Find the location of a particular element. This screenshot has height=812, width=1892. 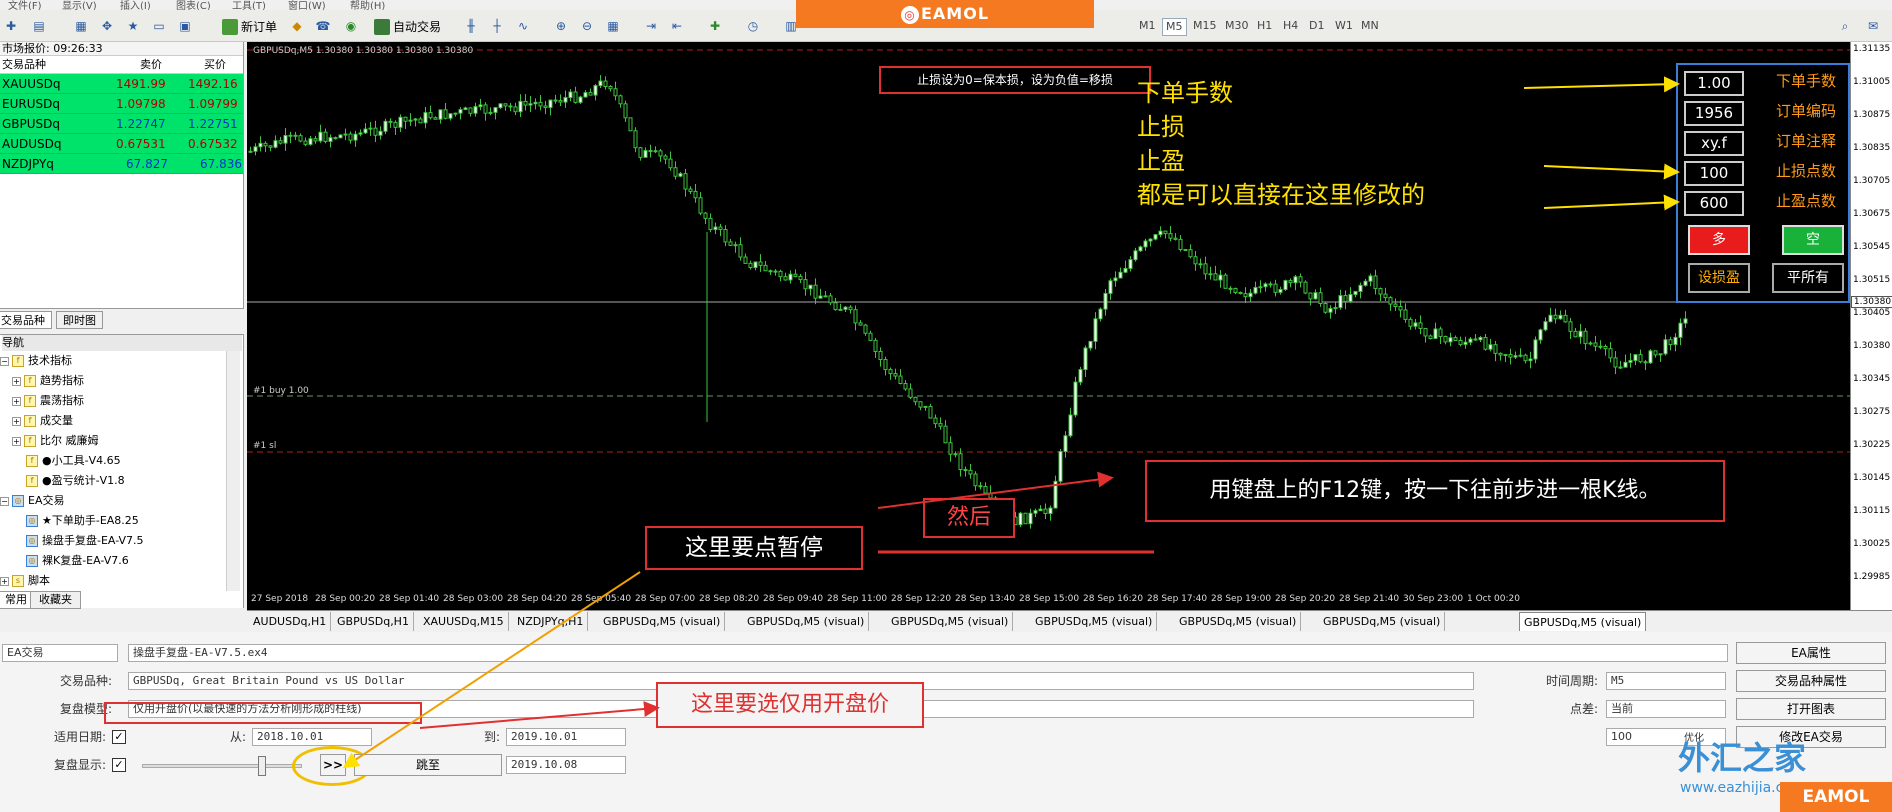

terminal-icon: ▭ is located at coordinates (159, 26).